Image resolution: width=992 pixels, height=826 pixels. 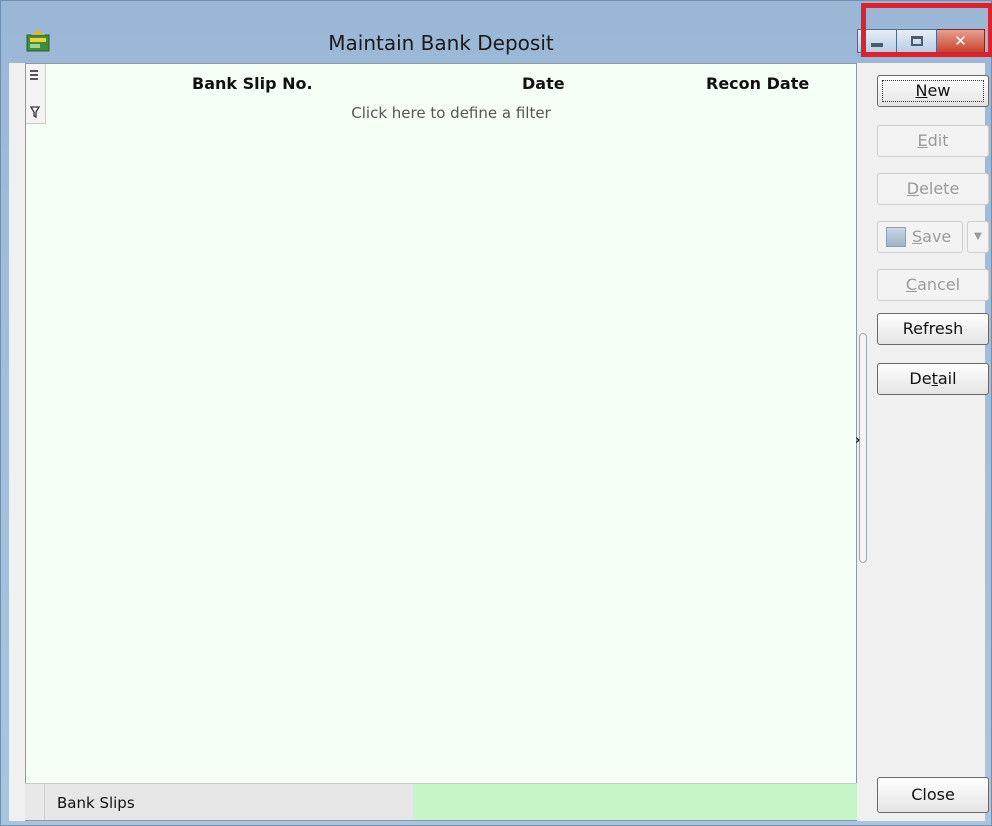 I want to click on status-bar: Bank Slips, so click(x=441, y=801).